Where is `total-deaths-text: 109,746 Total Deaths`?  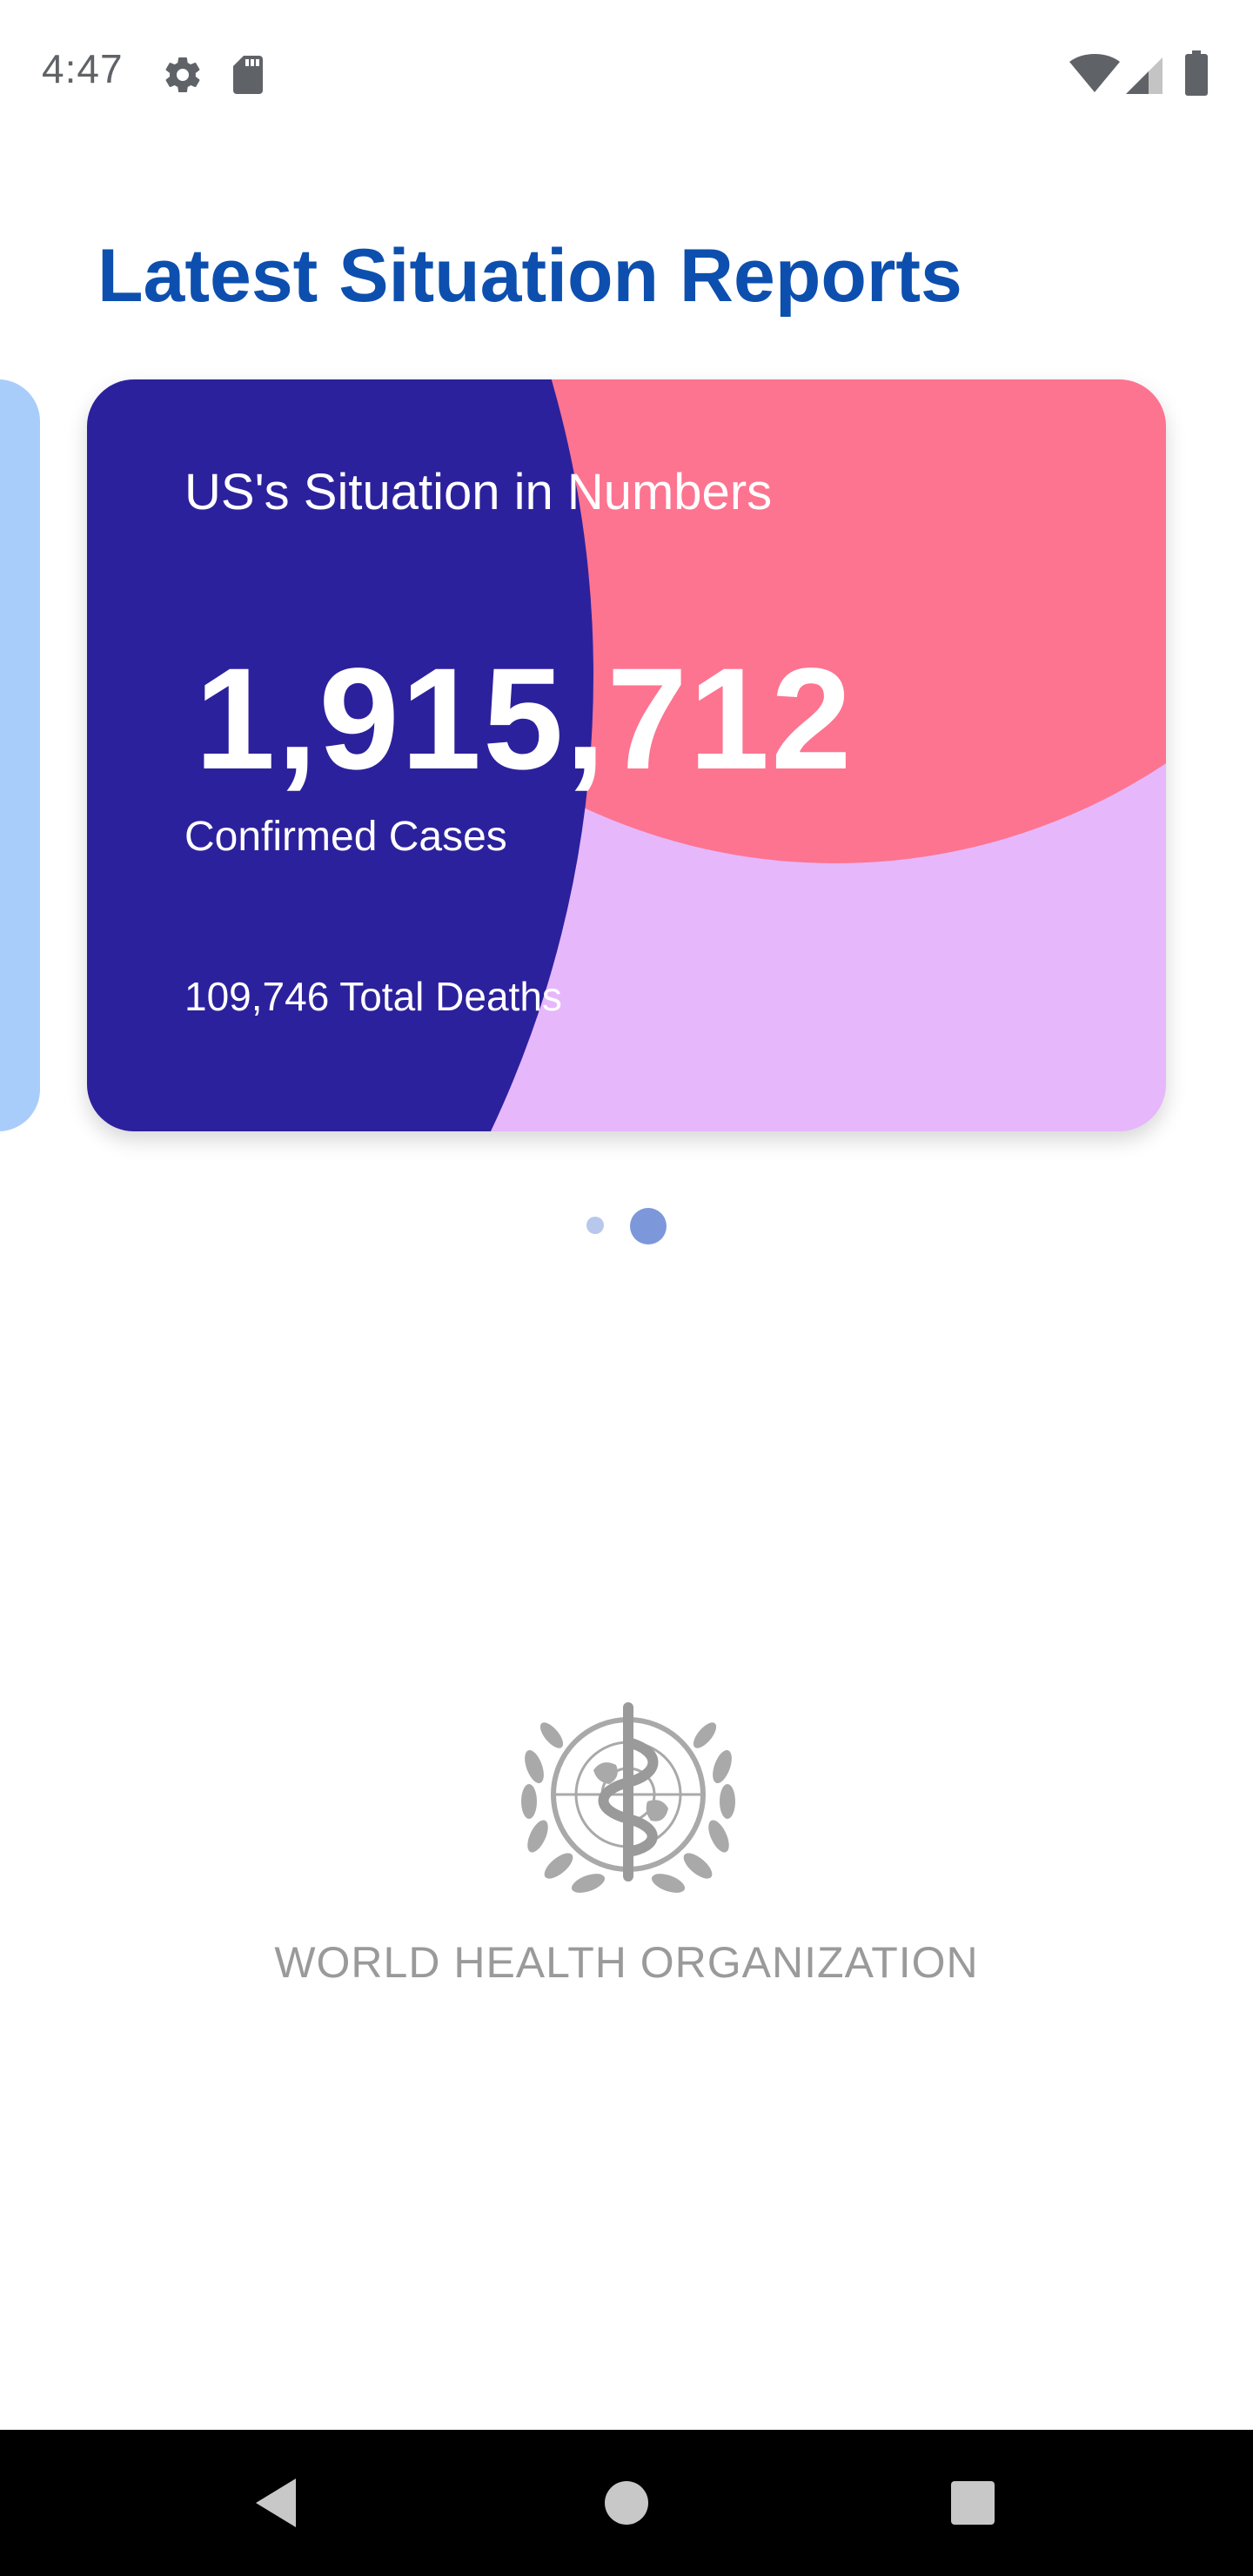
total-deaths-text: 109,746 Total Deaths is located at coordinates (373, 996).